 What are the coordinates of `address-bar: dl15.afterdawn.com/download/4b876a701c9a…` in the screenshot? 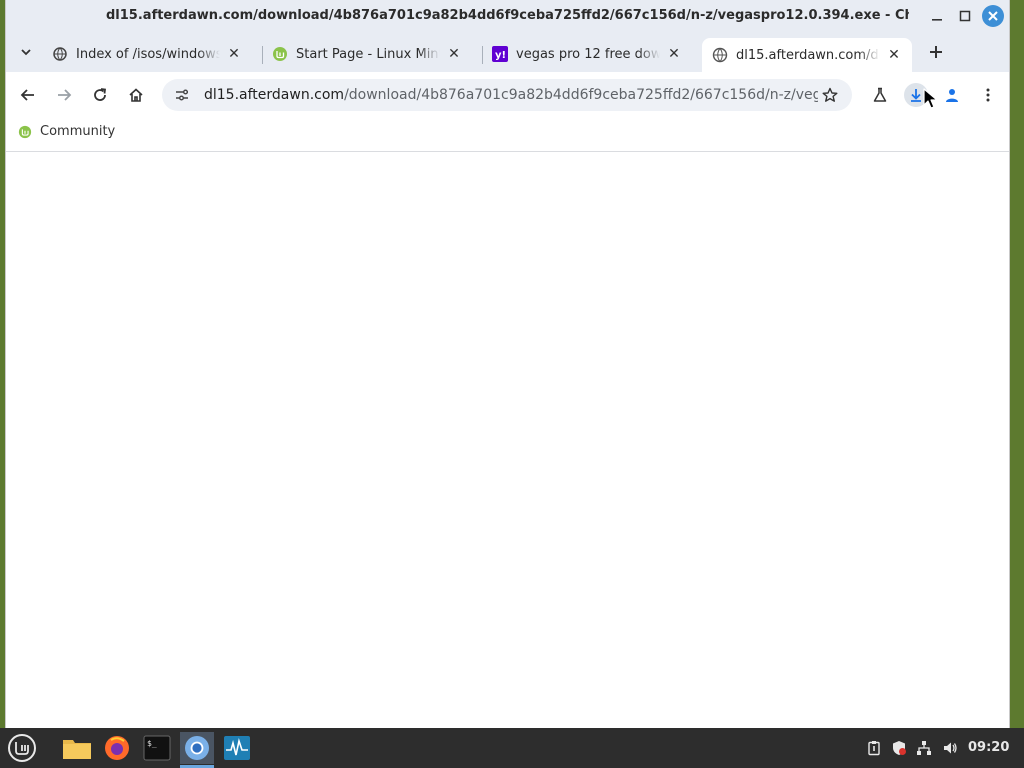 It's located at (507, 95).